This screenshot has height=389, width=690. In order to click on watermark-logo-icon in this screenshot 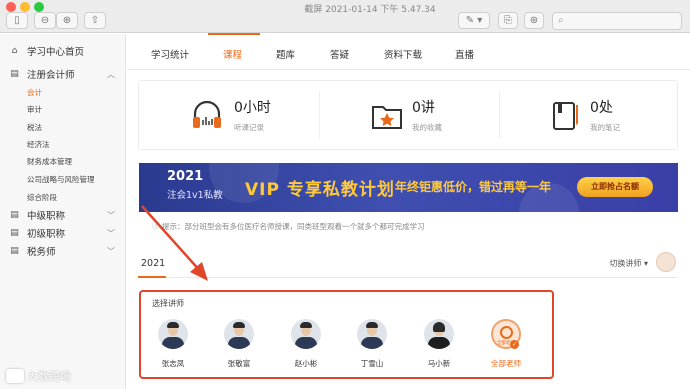, I will do `click(15, 376)`.